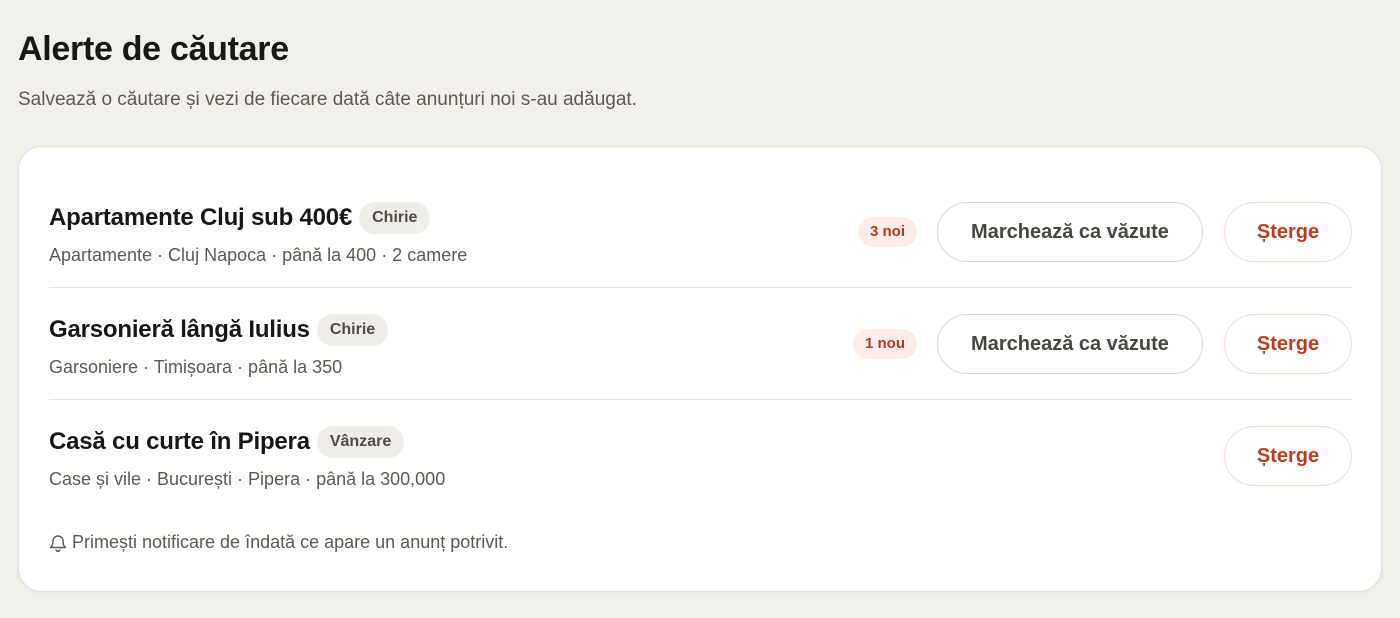  I want to click on new-count-badge: 1 nou, so click(885, 344).